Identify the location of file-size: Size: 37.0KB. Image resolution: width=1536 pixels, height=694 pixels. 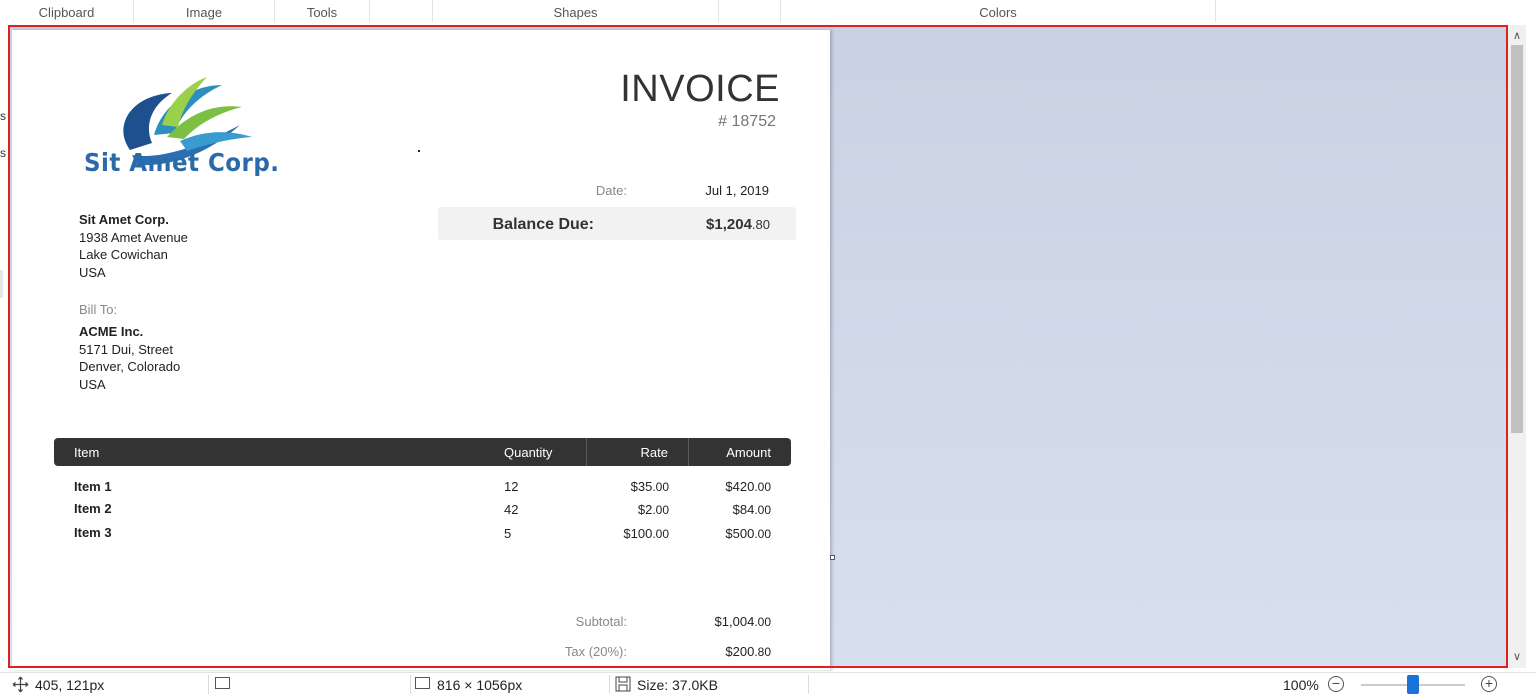
(677, 685).